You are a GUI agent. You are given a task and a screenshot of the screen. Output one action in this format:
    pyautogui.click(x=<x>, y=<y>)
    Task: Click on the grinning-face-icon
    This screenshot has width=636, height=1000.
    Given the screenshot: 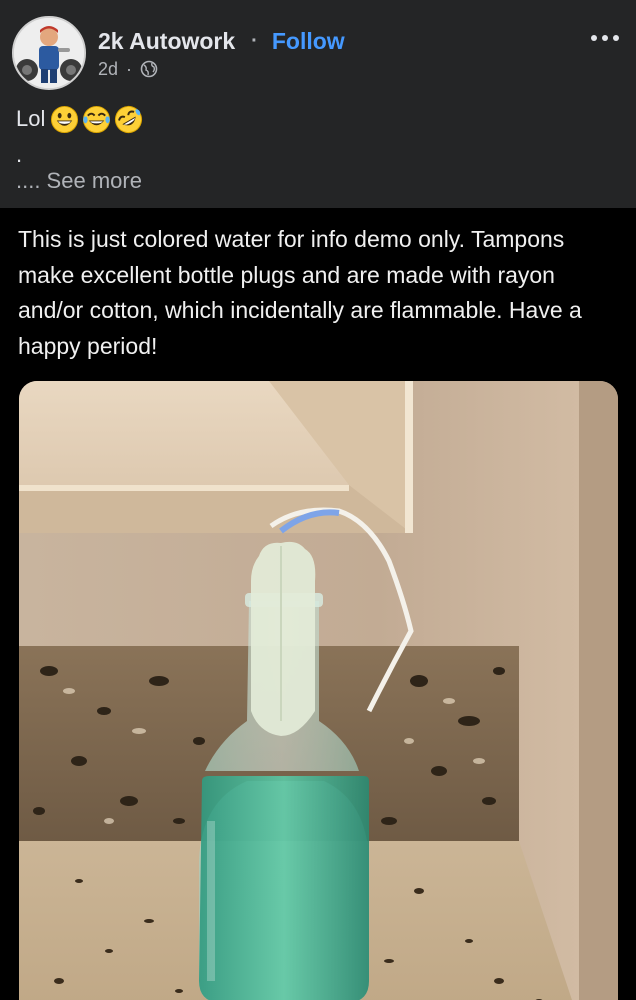 What is the action you would take?
    pyautogui.click(x=65, y=119)
    